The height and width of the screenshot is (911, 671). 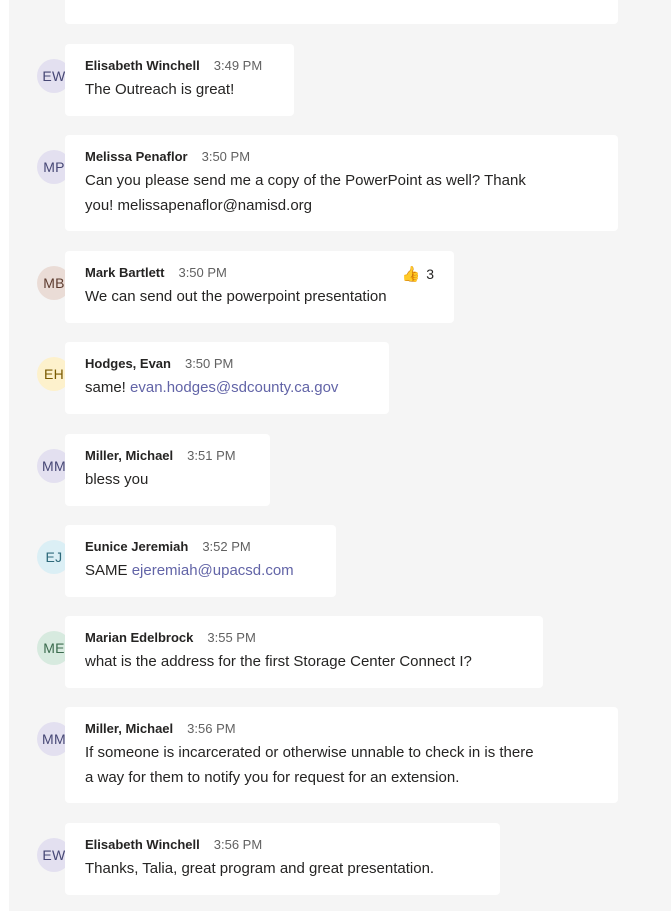 What do you see at coordinates (198, 205) in the screenshot?
I see `message-text-line: you! melissapenaflor@namisd.org` at bounding box center [198, 205].